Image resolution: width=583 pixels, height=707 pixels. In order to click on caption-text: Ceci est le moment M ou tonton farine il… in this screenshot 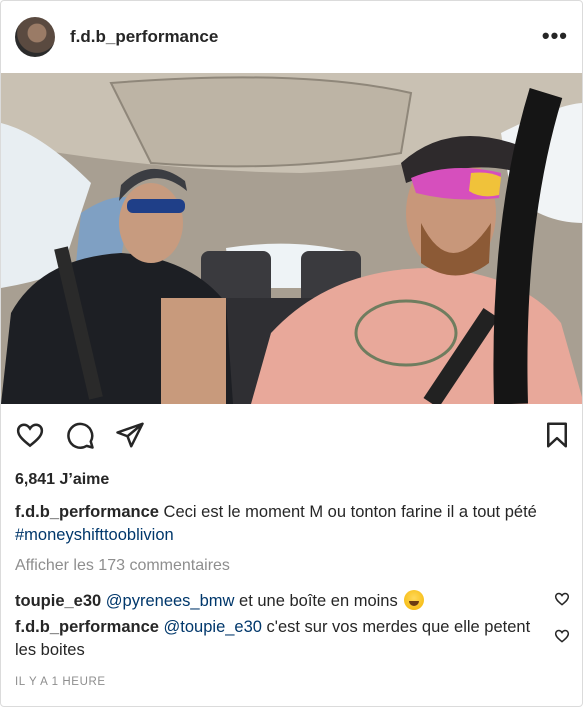, I will do `click(350, 512)`.